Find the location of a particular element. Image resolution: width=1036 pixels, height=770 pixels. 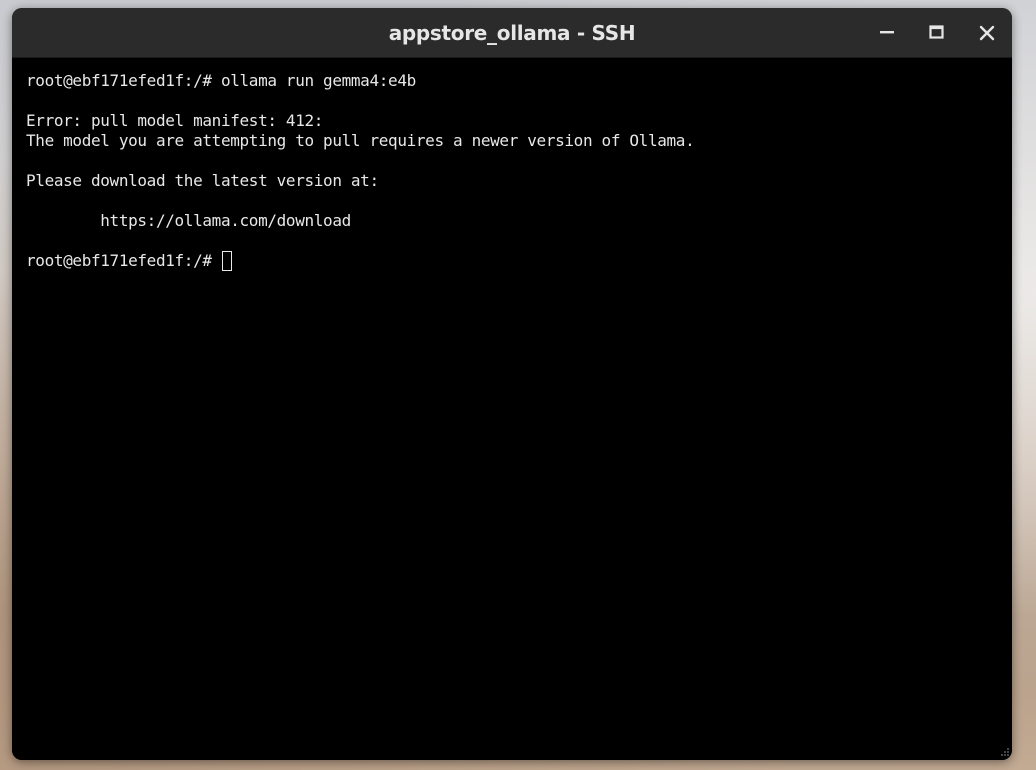

maximize-icon is located at coordinates (936, 32).